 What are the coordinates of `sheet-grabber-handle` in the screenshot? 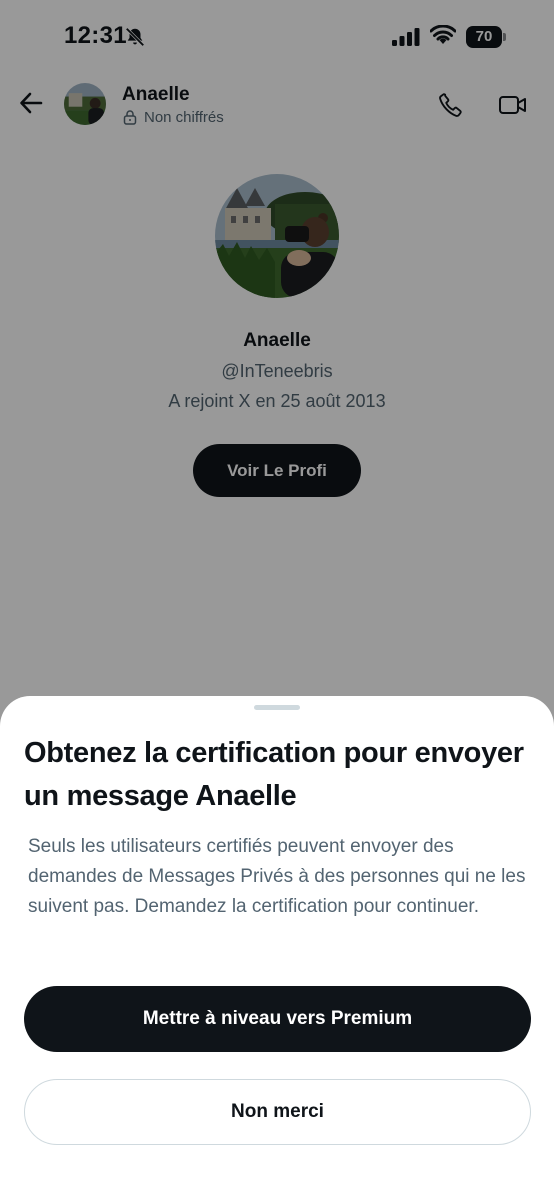 It's located at (277, 707).